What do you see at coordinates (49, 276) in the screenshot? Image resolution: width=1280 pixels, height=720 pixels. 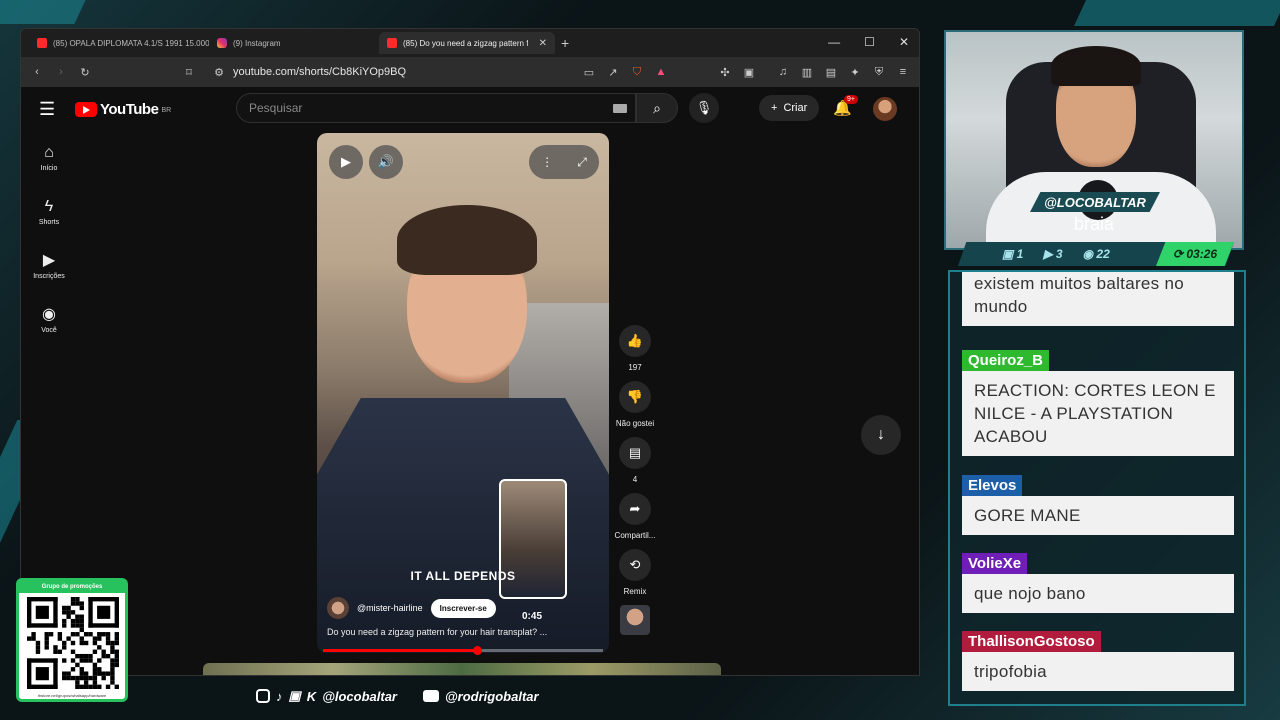 I see `sidebar-item-label: Inscrições` at bounding box center [49, 276].